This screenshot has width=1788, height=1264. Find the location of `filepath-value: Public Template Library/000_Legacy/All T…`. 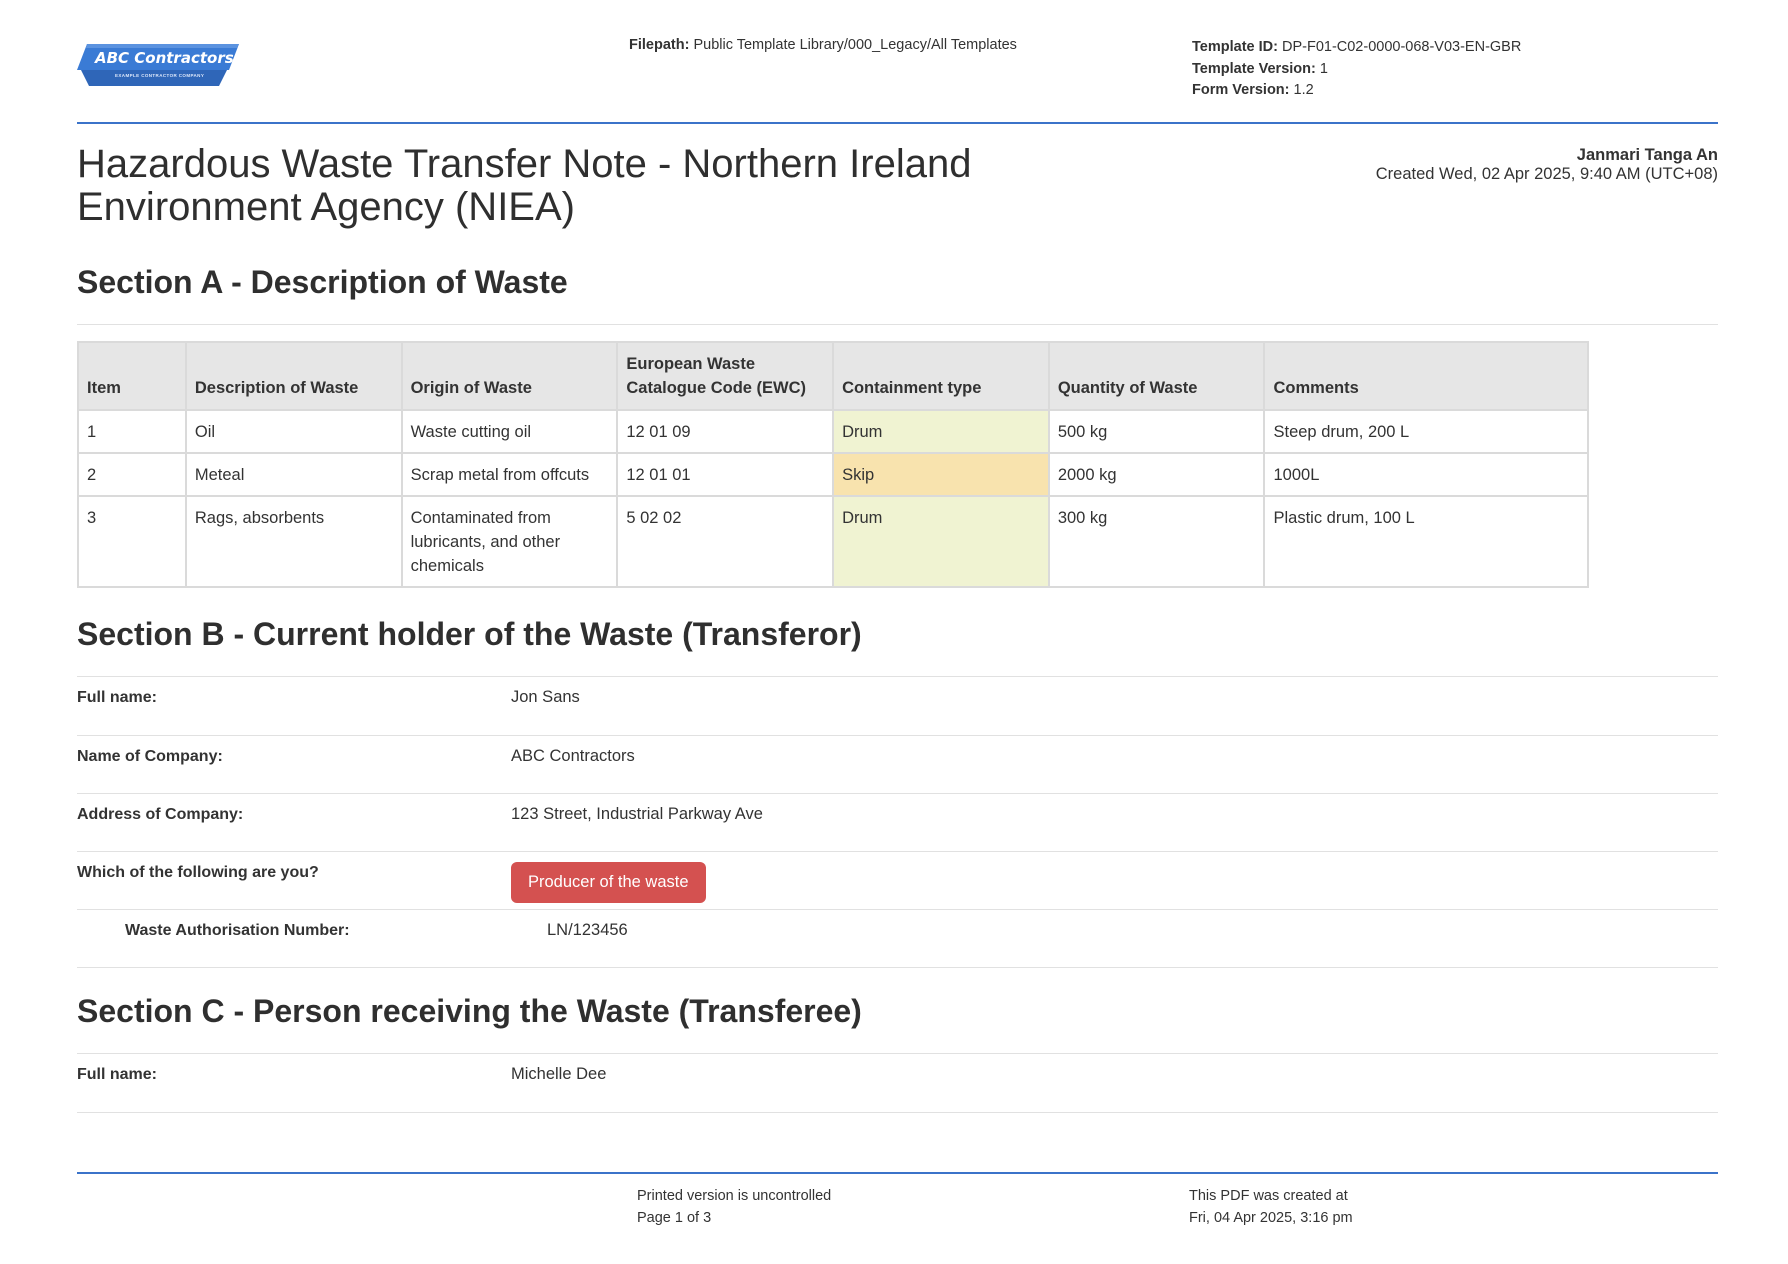

filepath-value: Public Template Library/000_Legacy/All T… is located at coordinates (855, 45).